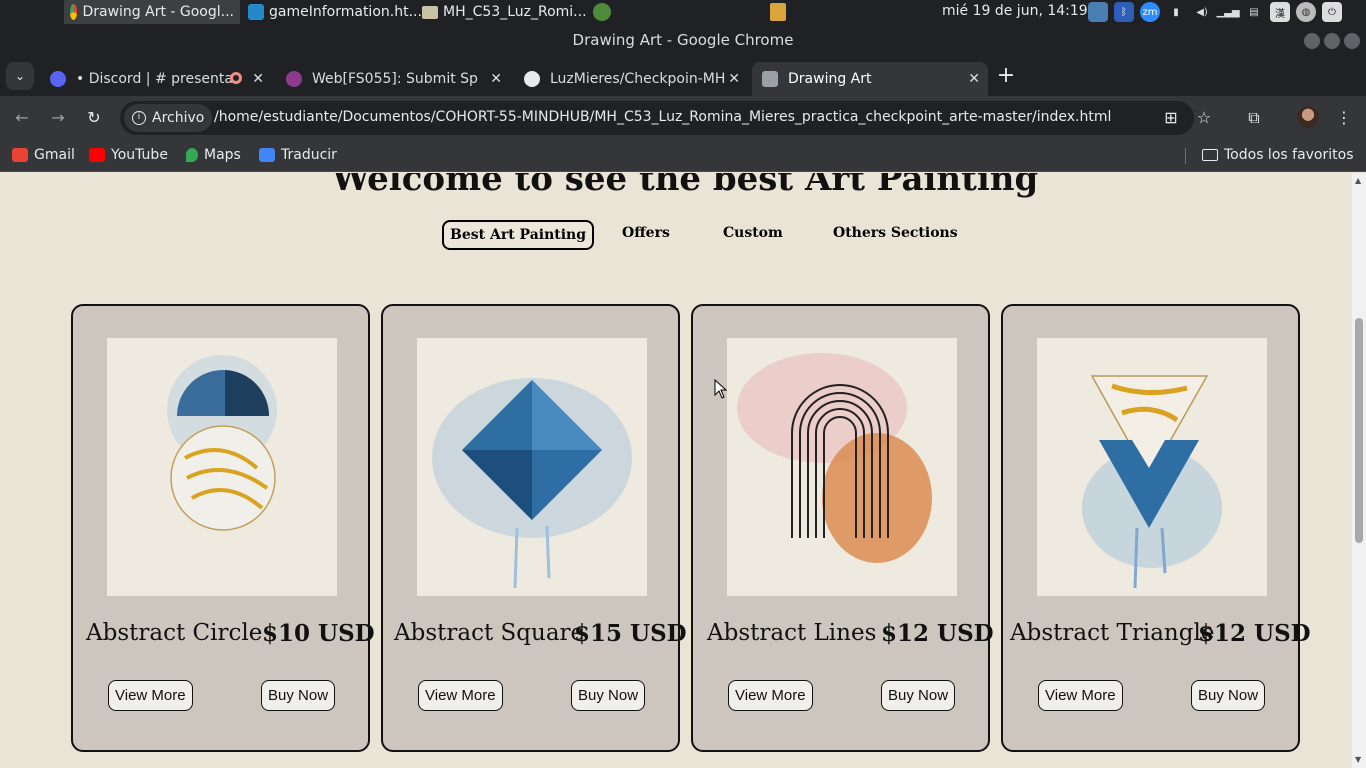 This screenshot has width=1366, height=768. What do you see at coordinates (602, 12) in the screenshot?
I see `app-shield-icon` at bounding box center [602, 12].